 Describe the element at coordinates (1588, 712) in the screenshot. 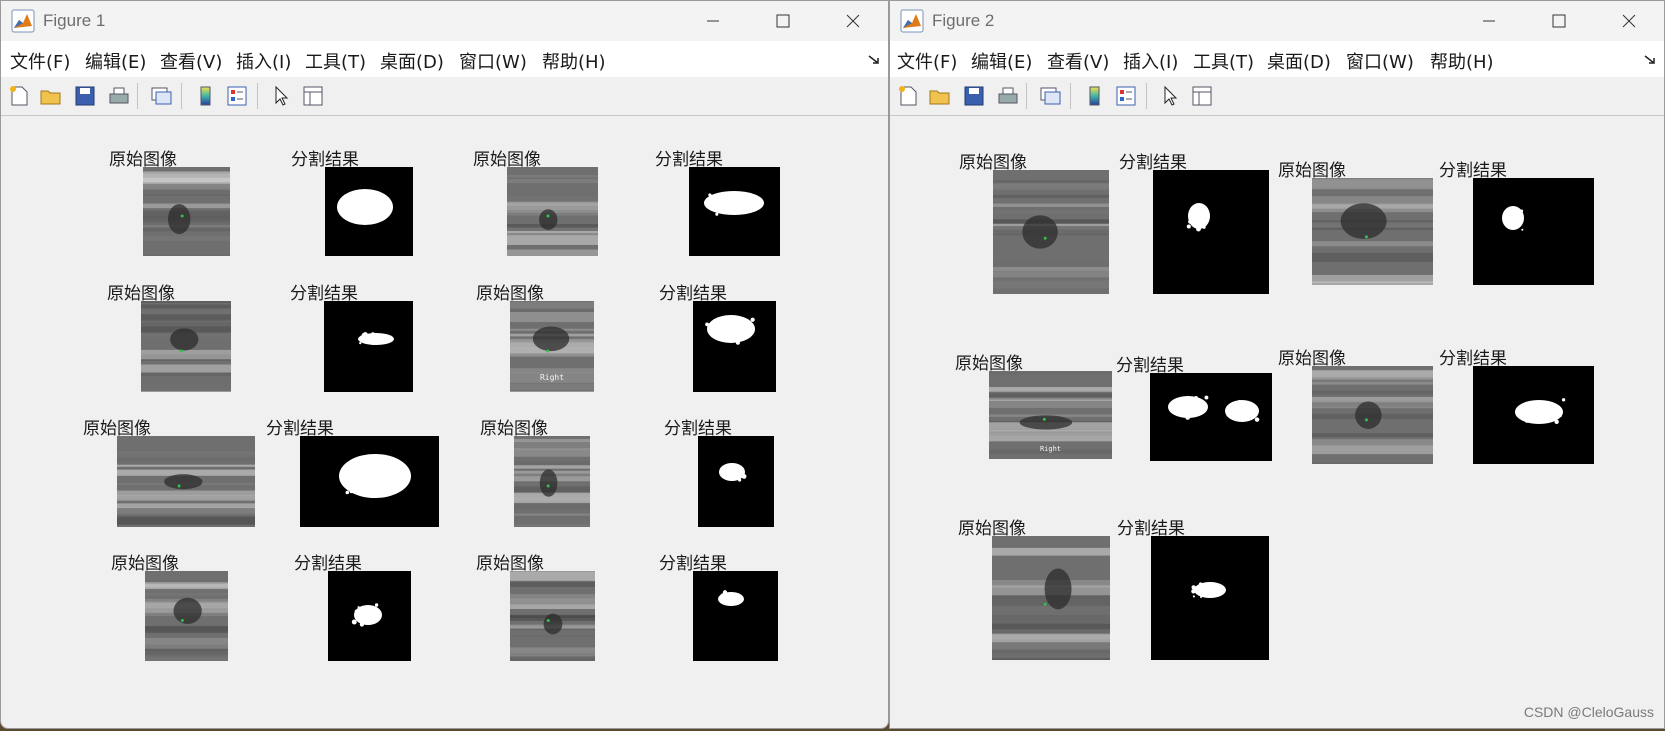

I see `watermark: CSDN @CleloGauss` at that location.